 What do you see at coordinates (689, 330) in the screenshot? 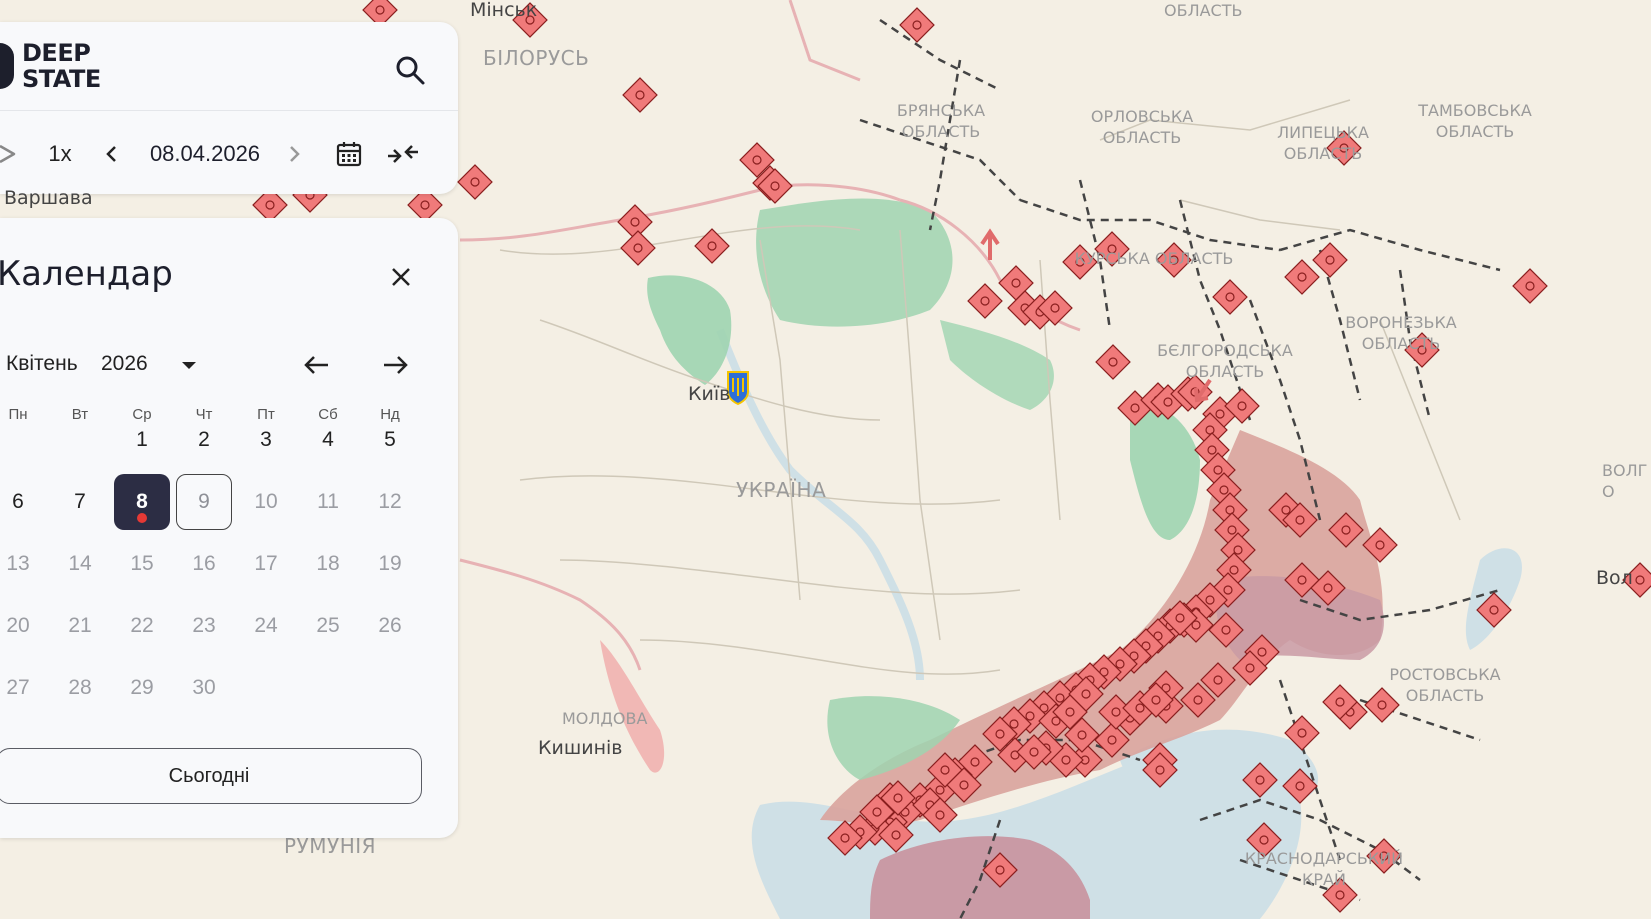
I see `liberated-kyiv` at bounding box center [689, 330].